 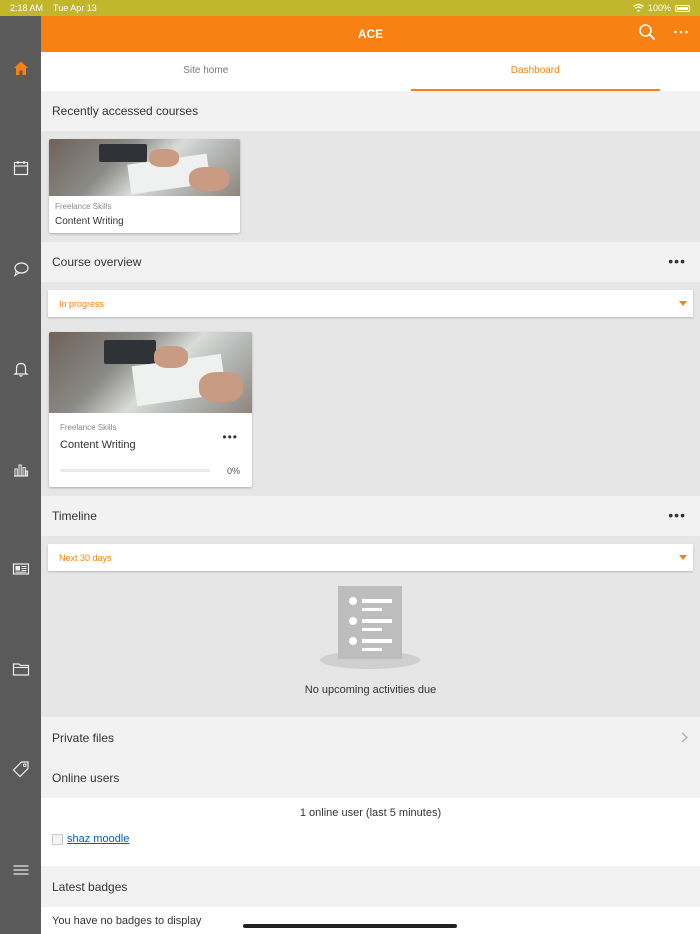 I want to click on course-progress-bar, so click(x=135, y=470).